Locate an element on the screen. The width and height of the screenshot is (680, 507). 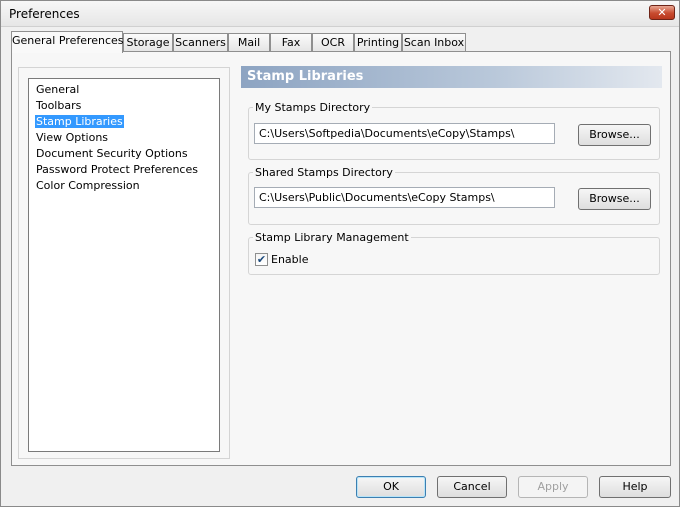
section-header: Stamp Libraries is located at coordinates (451, 77).